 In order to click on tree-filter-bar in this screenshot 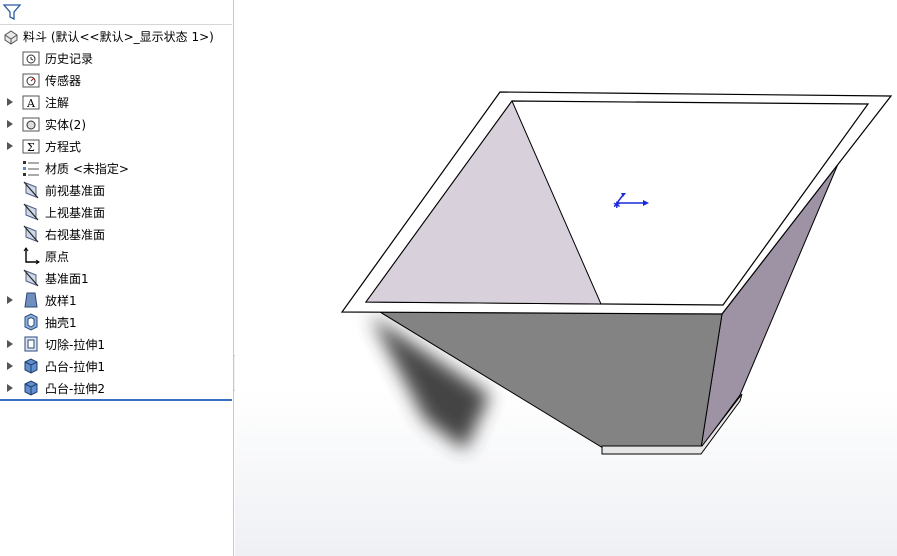, I will do `click(116, 12)`.